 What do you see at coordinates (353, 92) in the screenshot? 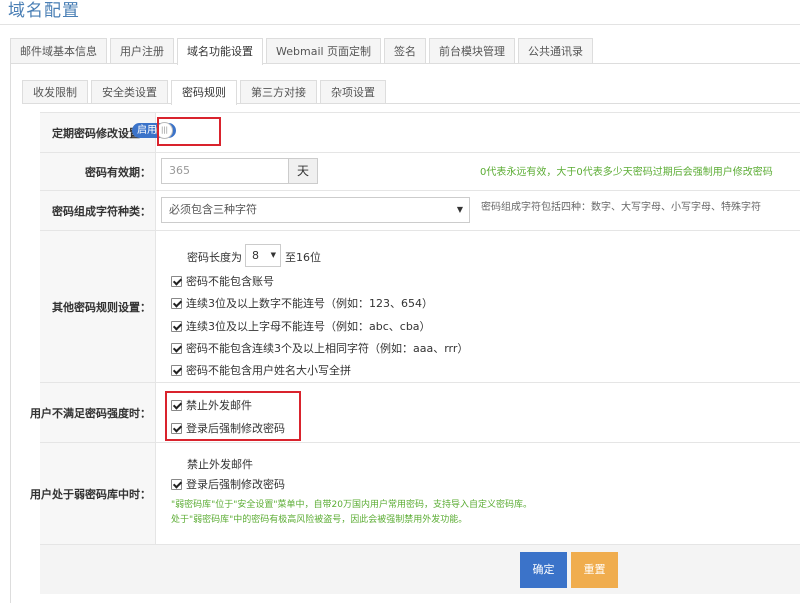
I see `subtab-misc-settings: 杂项设置` at bounding box center [353, 92].